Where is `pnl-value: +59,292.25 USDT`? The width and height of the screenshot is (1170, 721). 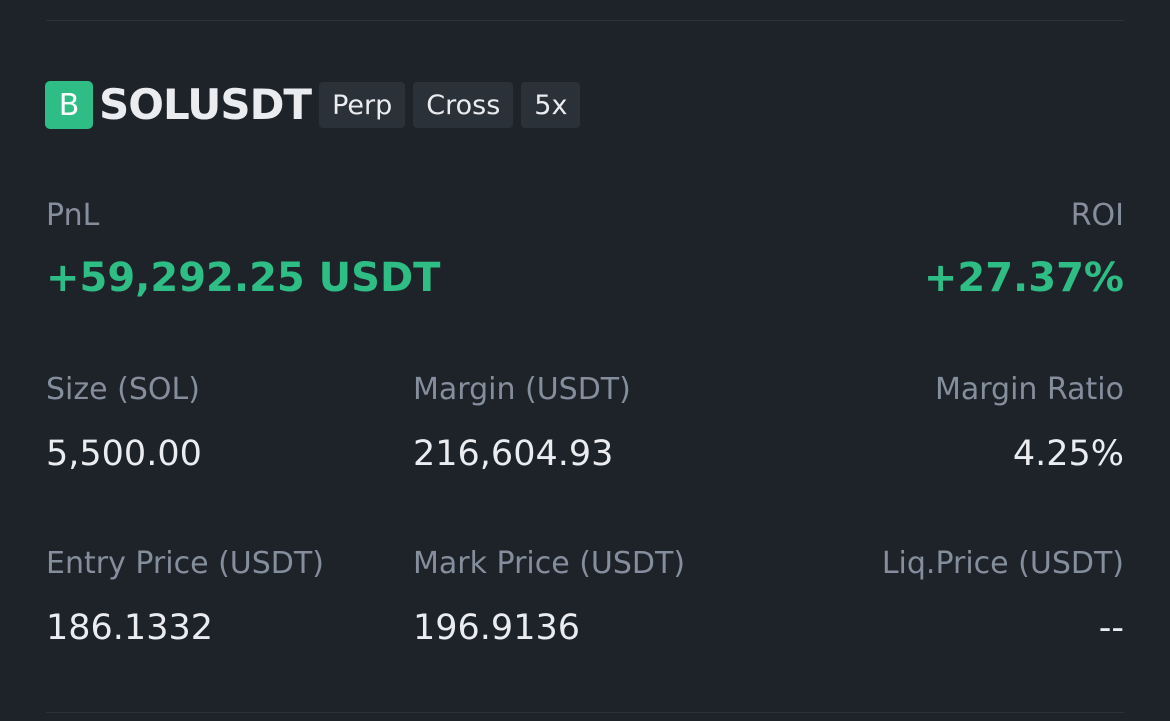 pnl-value: +59,292.25 USDT is located at coordinates (243, 278).